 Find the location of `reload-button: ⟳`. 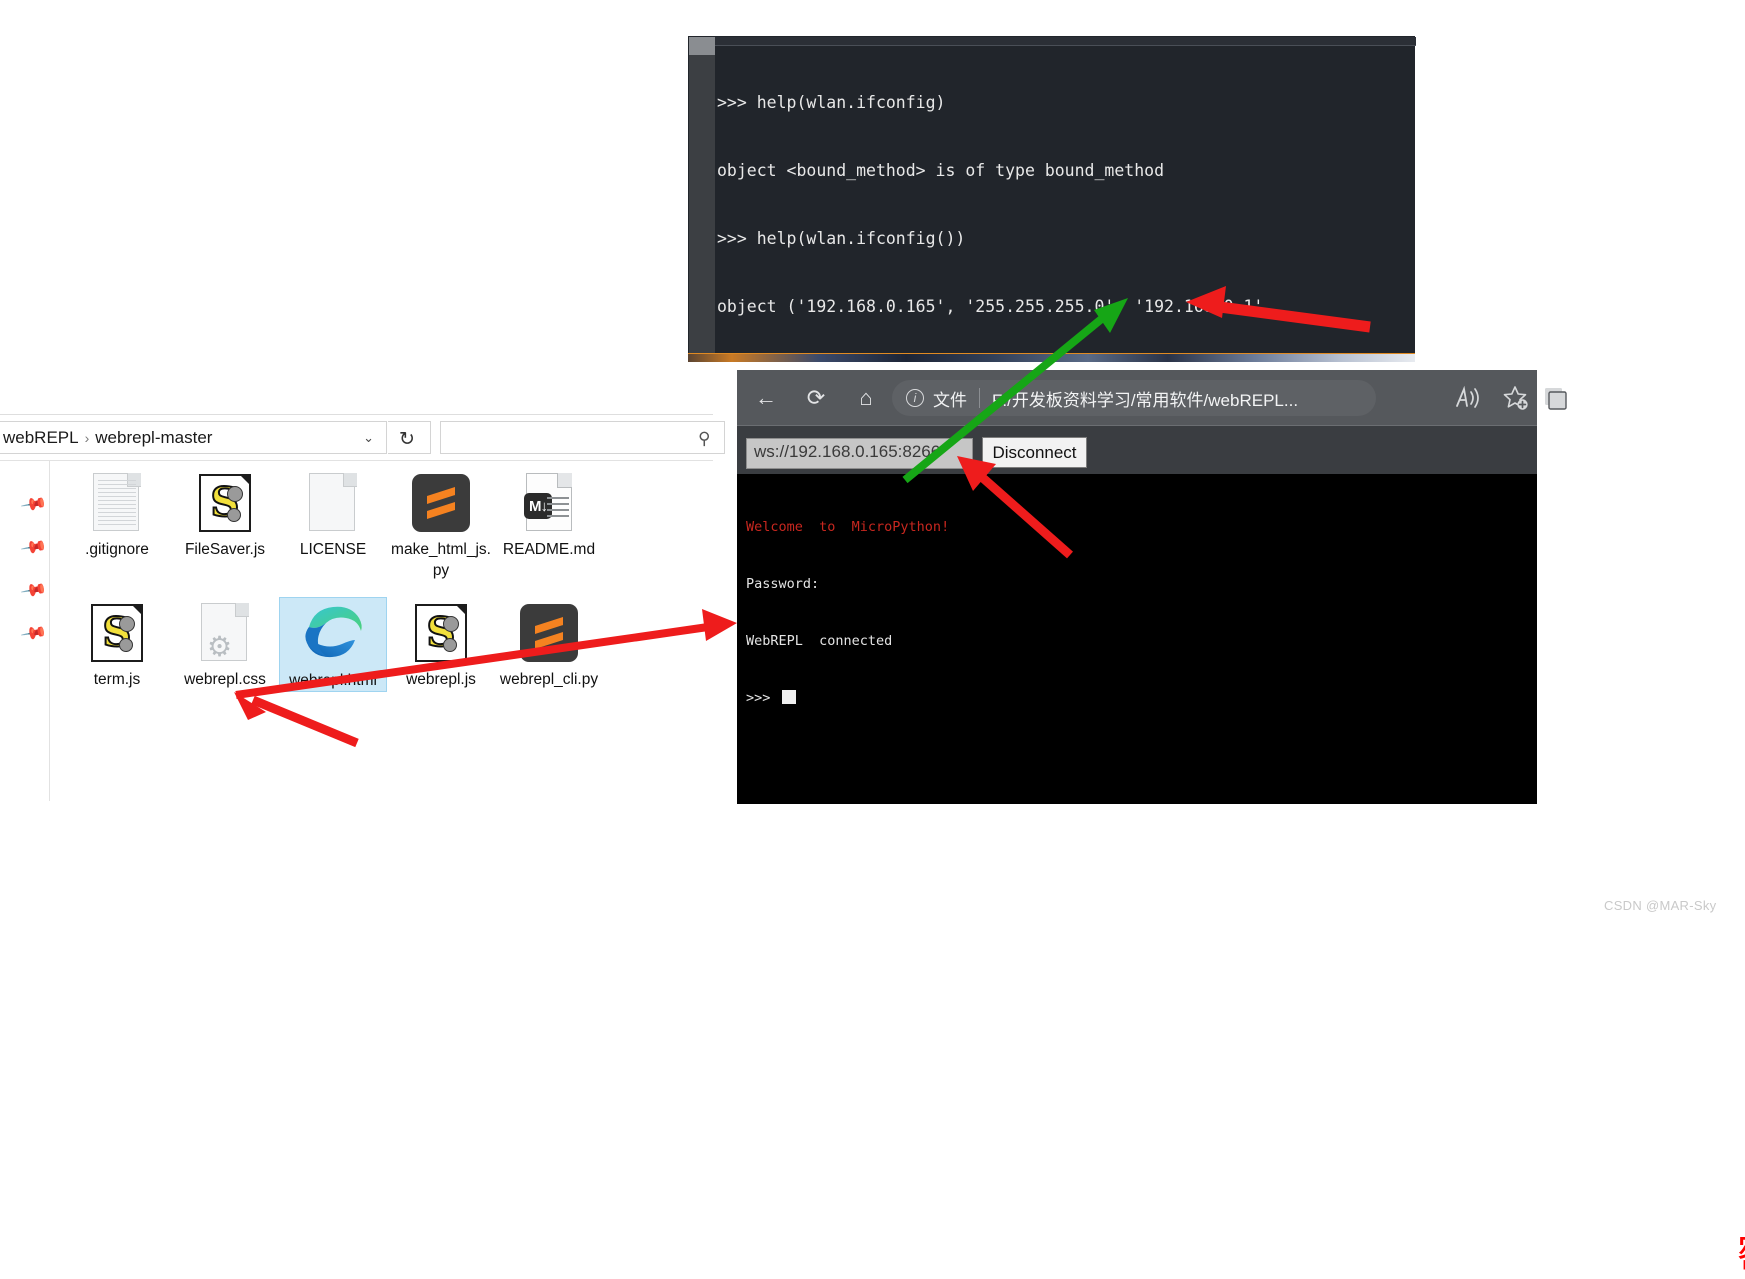

reload-button: ⟳ is located at coordinates (816, 398).